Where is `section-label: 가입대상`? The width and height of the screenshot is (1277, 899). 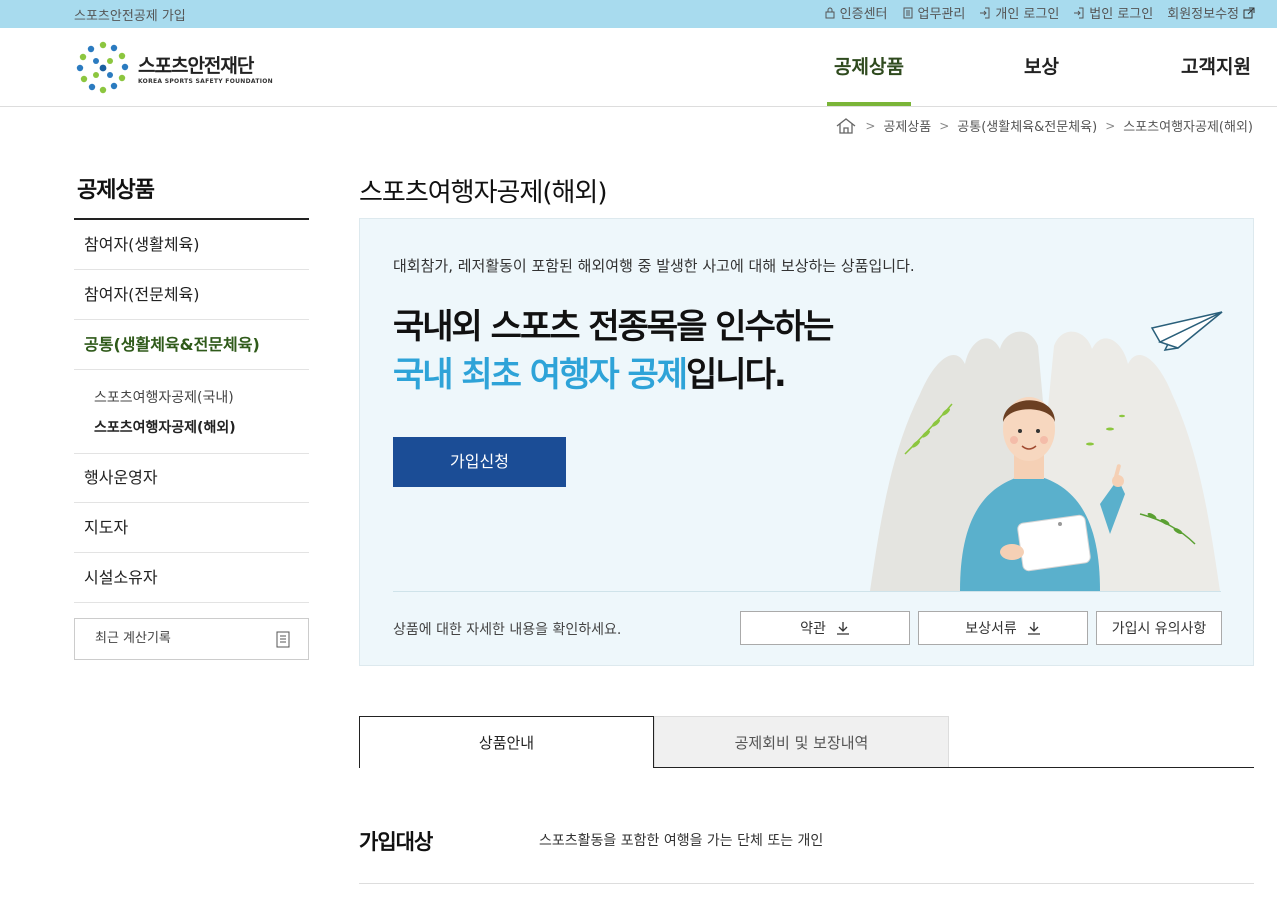
section-label: 가입대상 is located at coordinates (396, 842).